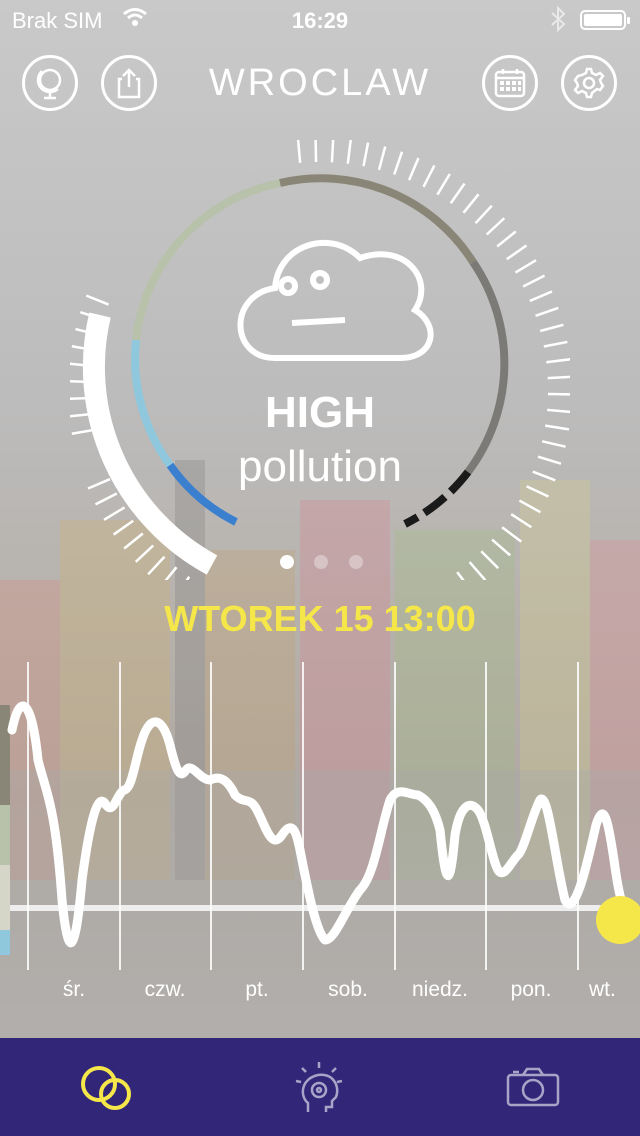 The width and height of the screenshot is (640, 1136). I want to click on calendar-button, so click(510, 83).